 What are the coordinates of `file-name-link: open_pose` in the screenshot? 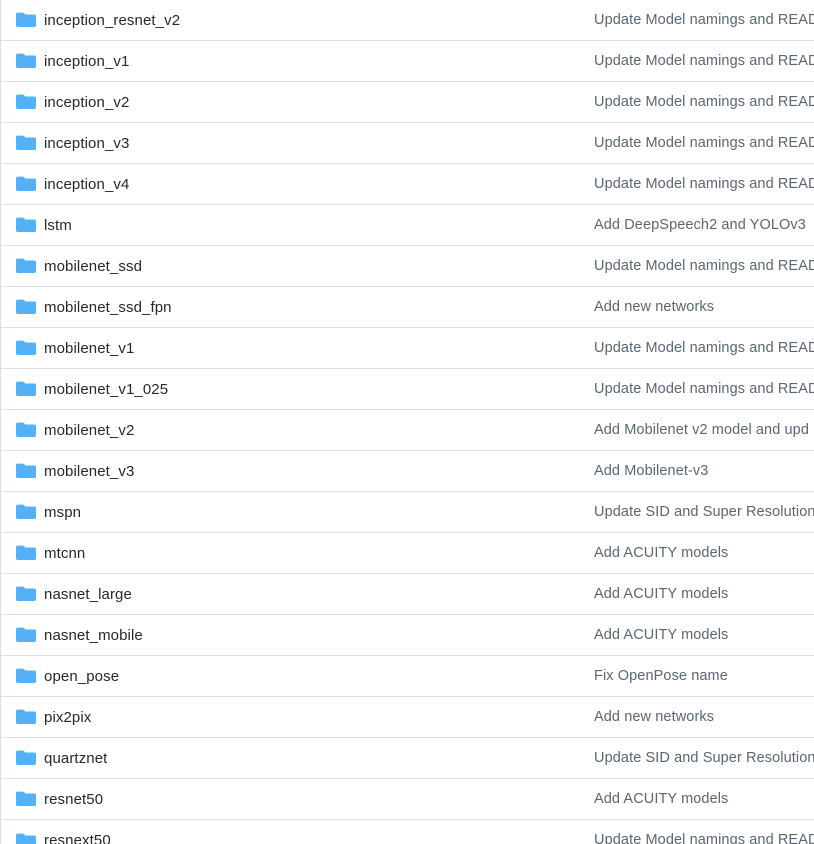 It's located at (81, 676).